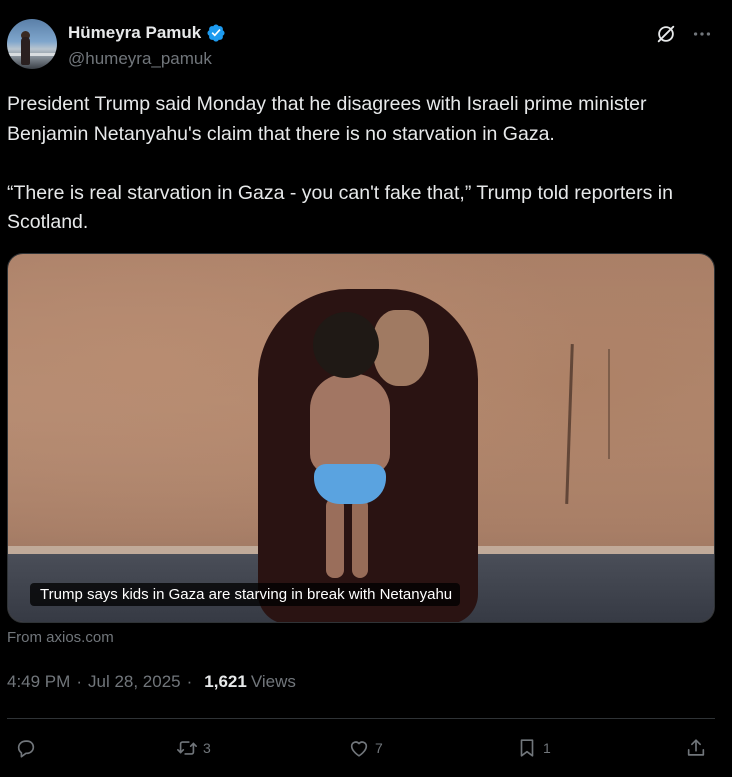 This screenshot has width=732, height=777. I want to click on retweet-button: 3, so click(193, 748).